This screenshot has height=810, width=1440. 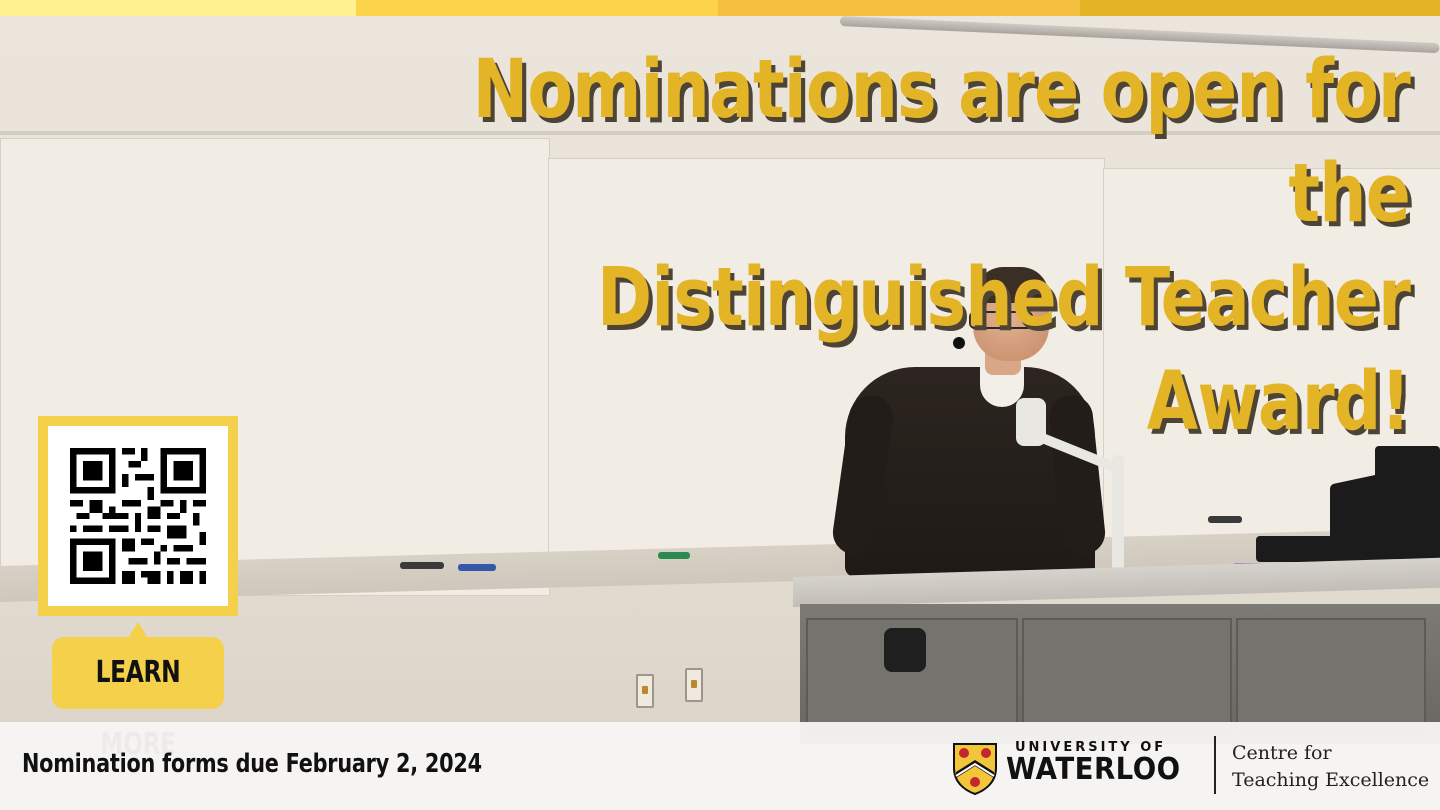 I want to click on waterloo-wordmark: WATERLOO, so click(x=1093, y=769).